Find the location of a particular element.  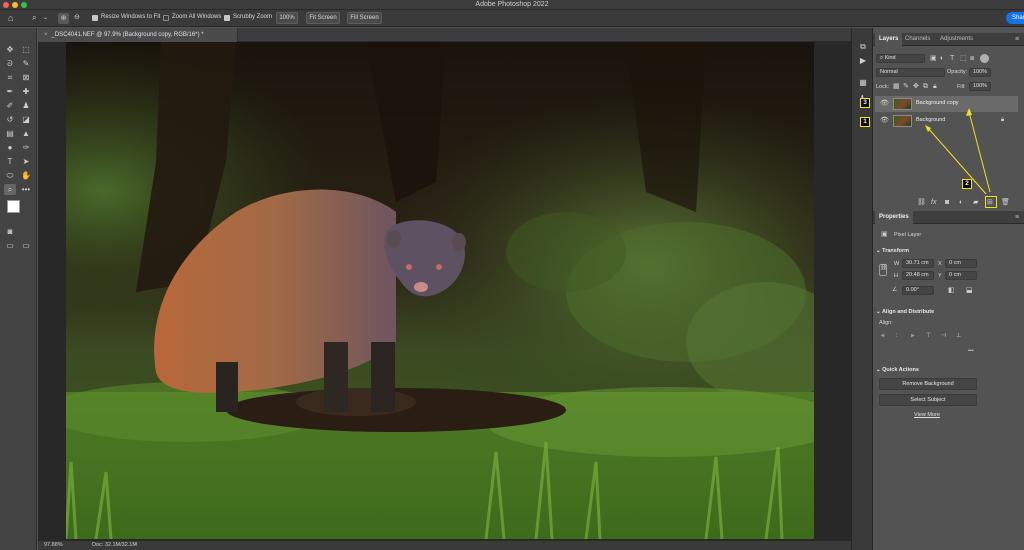

hand-tool-icon: ✋ is located at coordinates (26, 175).